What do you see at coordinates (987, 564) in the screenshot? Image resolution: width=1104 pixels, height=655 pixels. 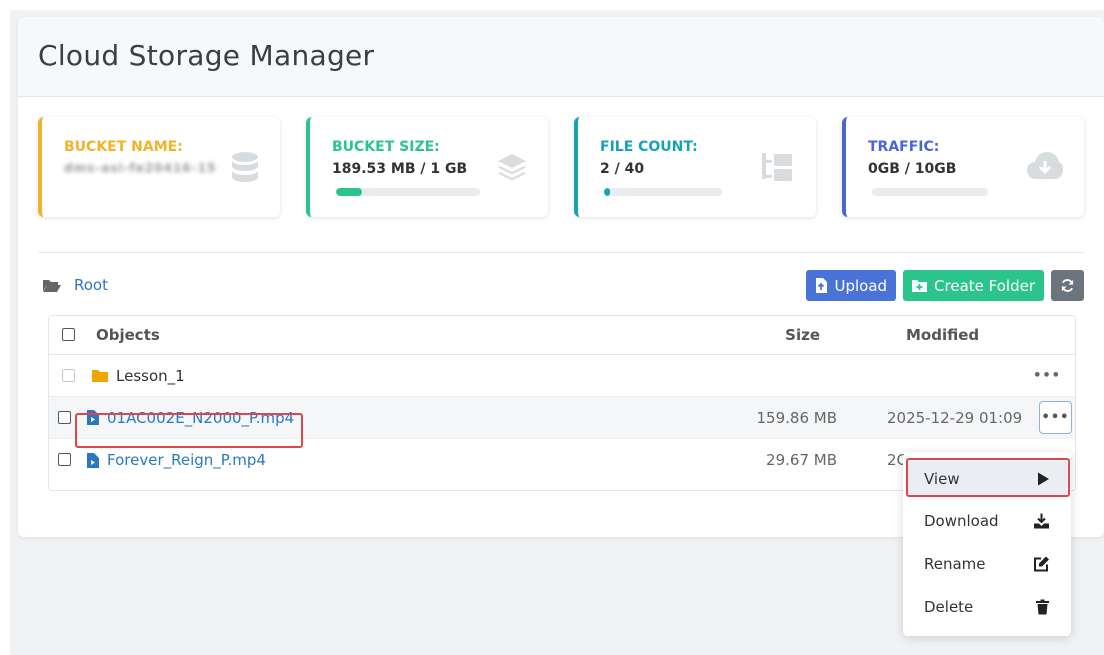 I see `menu-item-rename: Rename` at bounding box center [987, 564].